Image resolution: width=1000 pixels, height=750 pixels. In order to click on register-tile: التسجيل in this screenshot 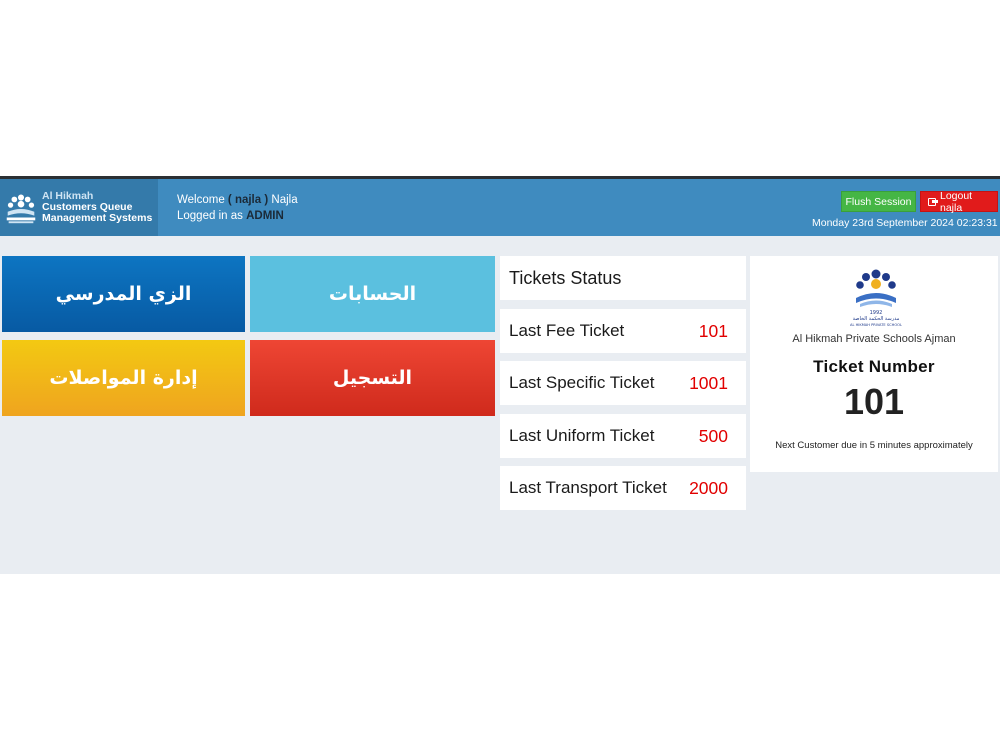, I will do `click(372, 378)`.